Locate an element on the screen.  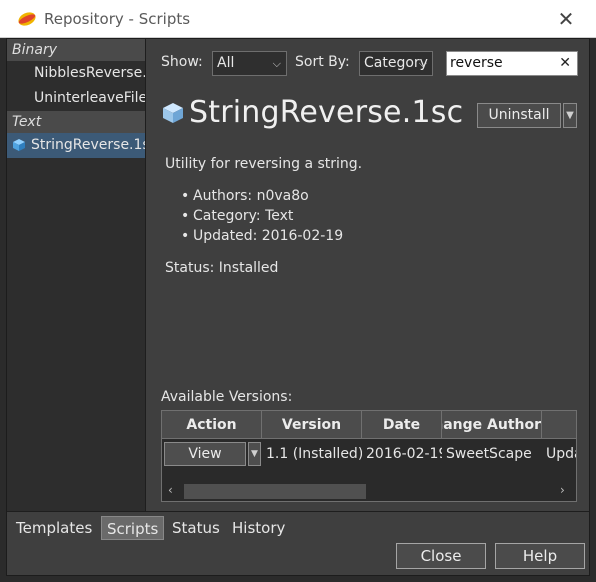
group-header-binary: Binary is located at coordinates (76, 50).